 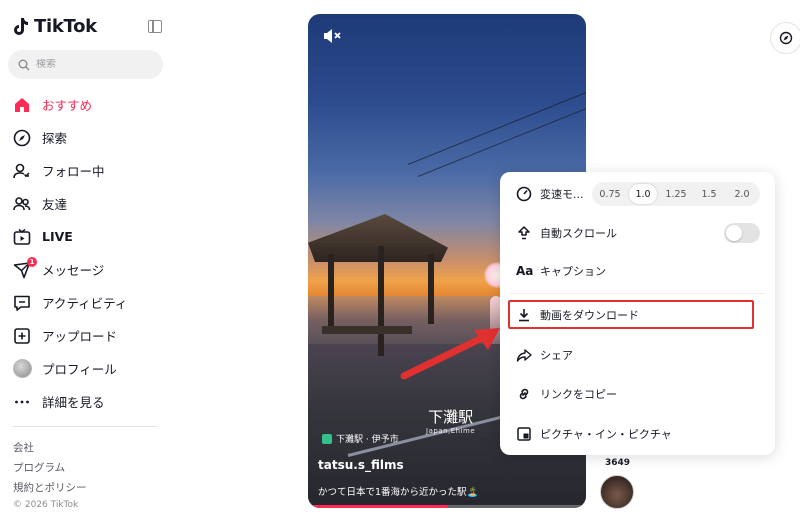 I want to click on speed-selector: 0.75 1.0 1.25 1.5 2.0, so click(x=676, y=194).